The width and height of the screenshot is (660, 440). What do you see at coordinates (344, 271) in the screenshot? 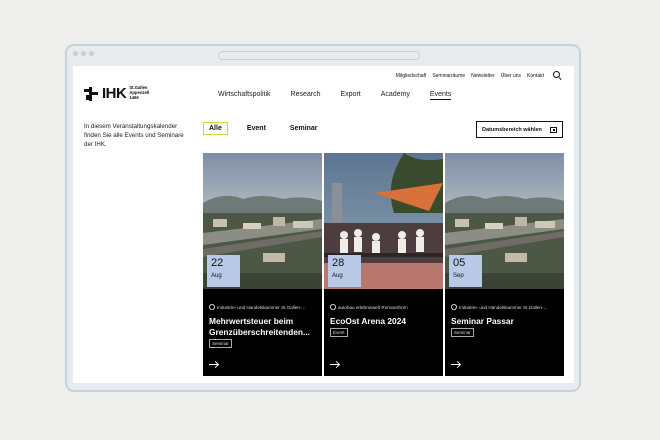
I see `event-date-box: 28 Aug` at bounding box center [344, 271].